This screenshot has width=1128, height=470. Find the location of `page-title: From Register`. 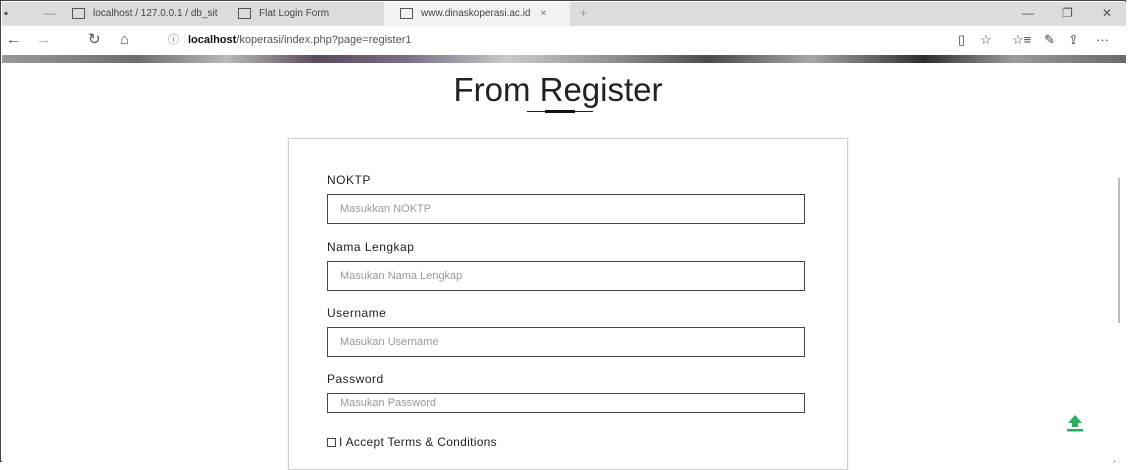

page-title: From Register is located at coordinates (558, 89).